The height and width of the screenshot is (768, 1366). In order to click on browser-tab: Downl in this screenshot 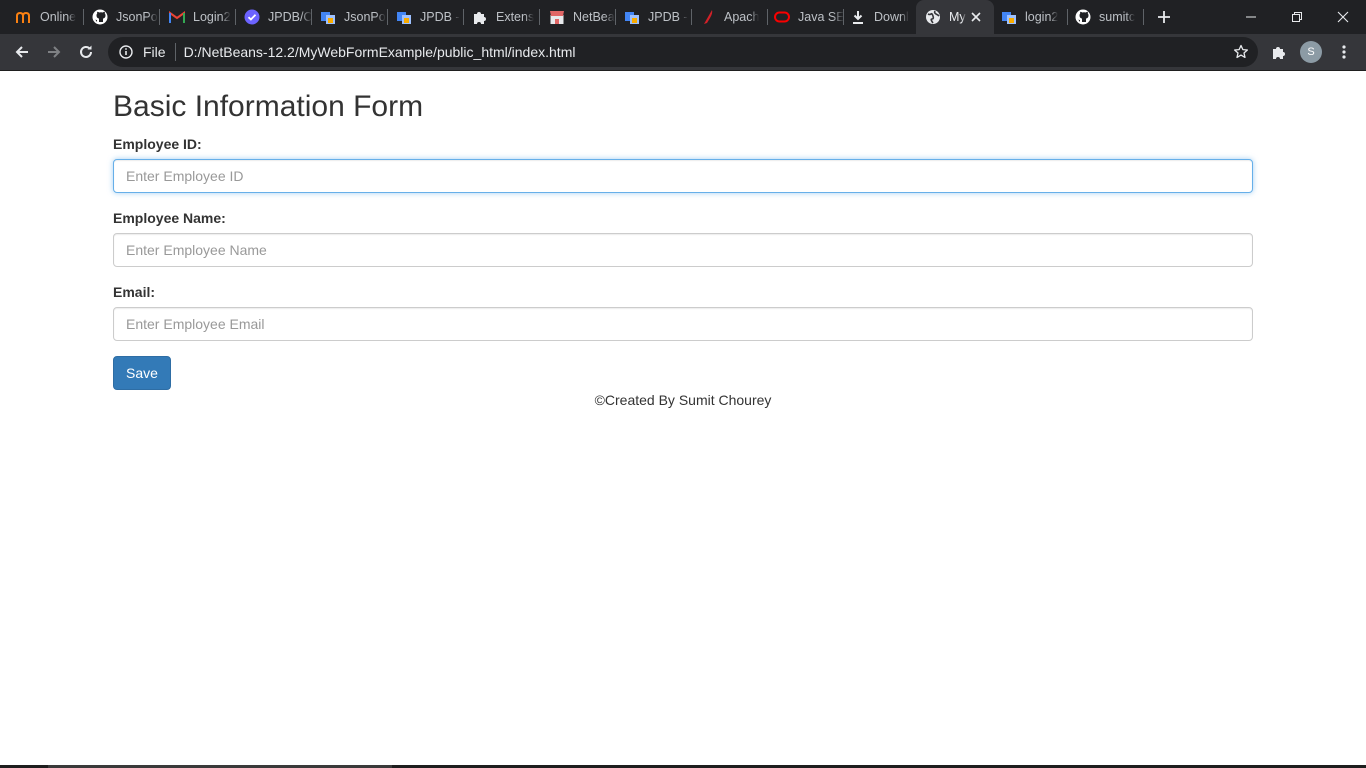, I will do `click(880, 17)`.